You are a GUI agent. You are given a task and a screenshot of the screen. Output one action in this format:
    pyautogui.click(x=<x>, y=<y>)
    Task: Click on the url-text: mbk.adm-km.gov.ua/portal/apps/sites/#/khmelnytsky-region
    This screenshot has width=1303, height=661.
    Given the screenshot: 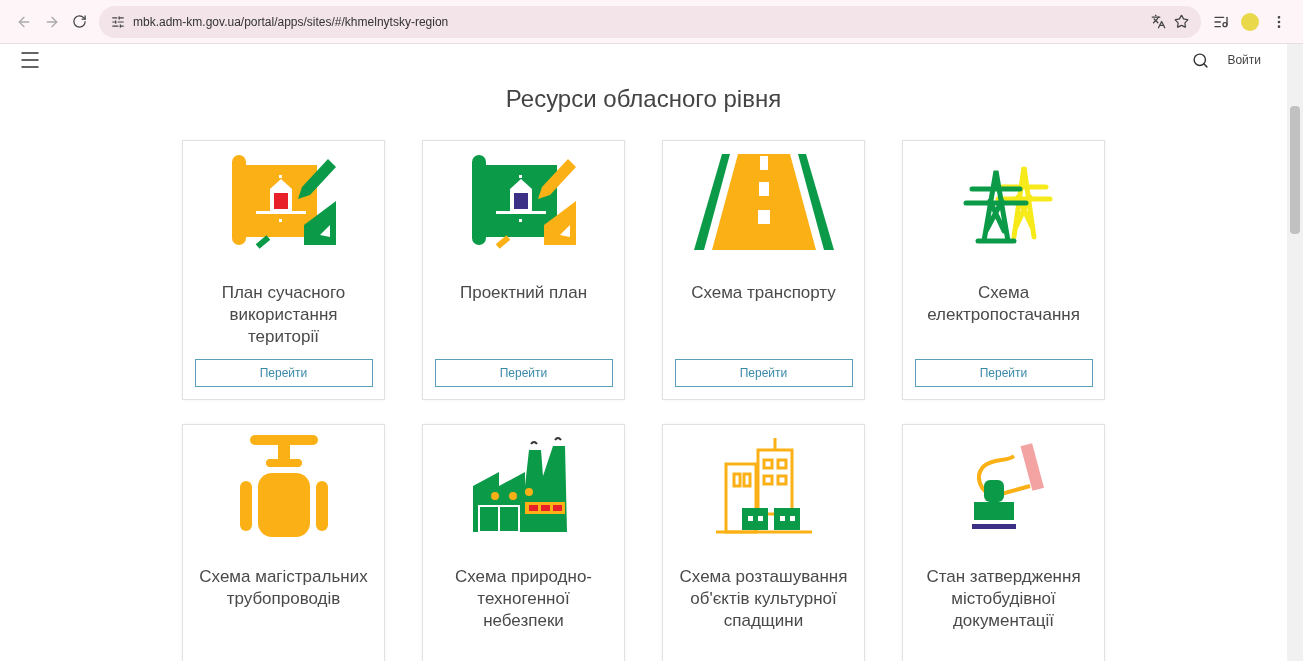 What is the action you would take?
    pyautogui.click(x=291, y=22)
    